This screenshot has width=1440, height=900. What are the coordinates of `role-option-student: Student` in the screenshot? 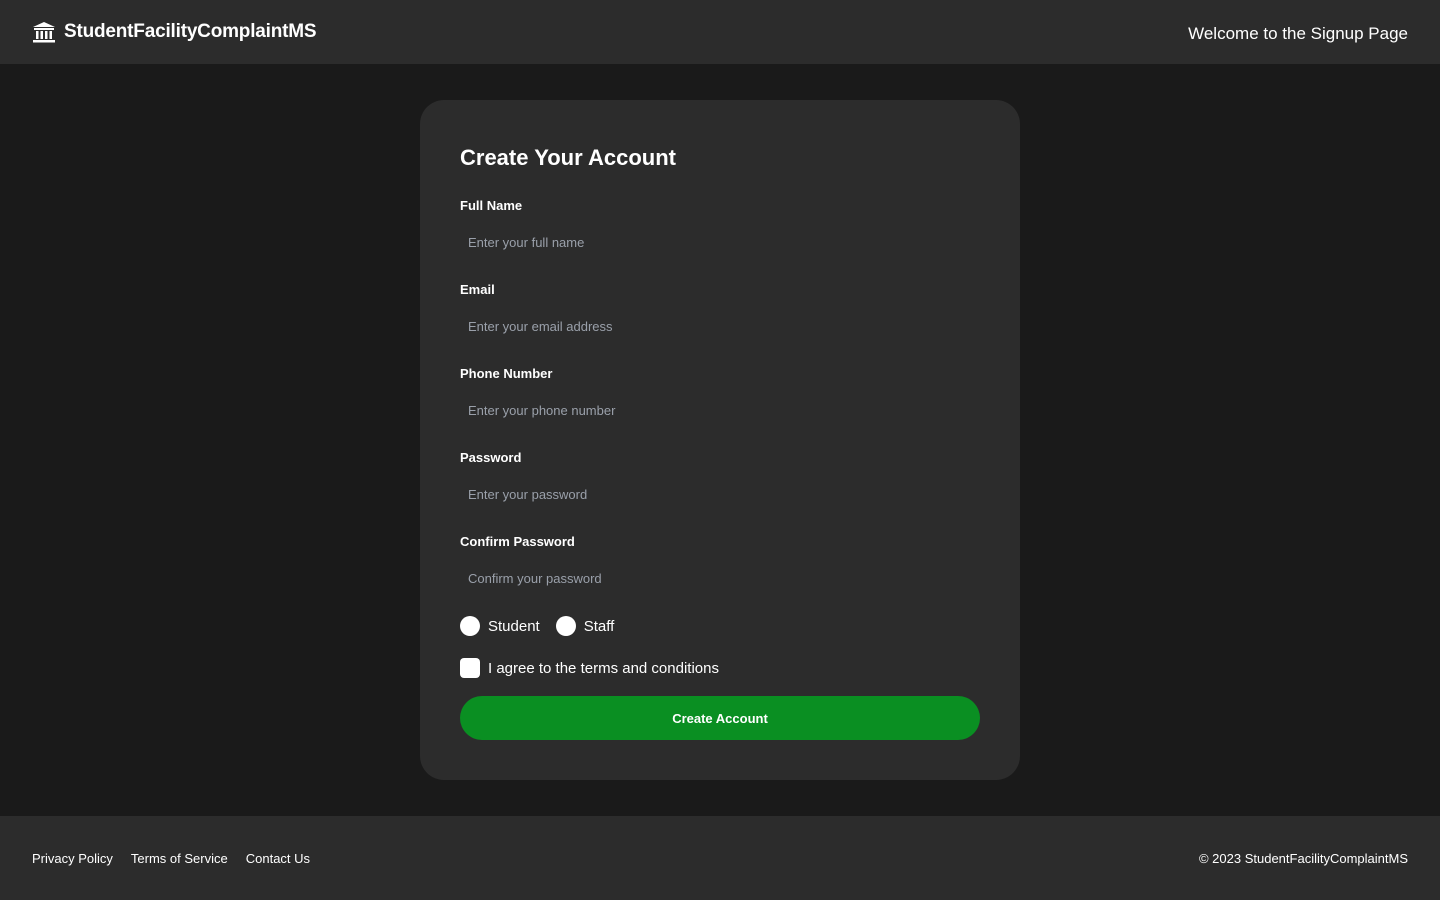 It's located at (500, 626).